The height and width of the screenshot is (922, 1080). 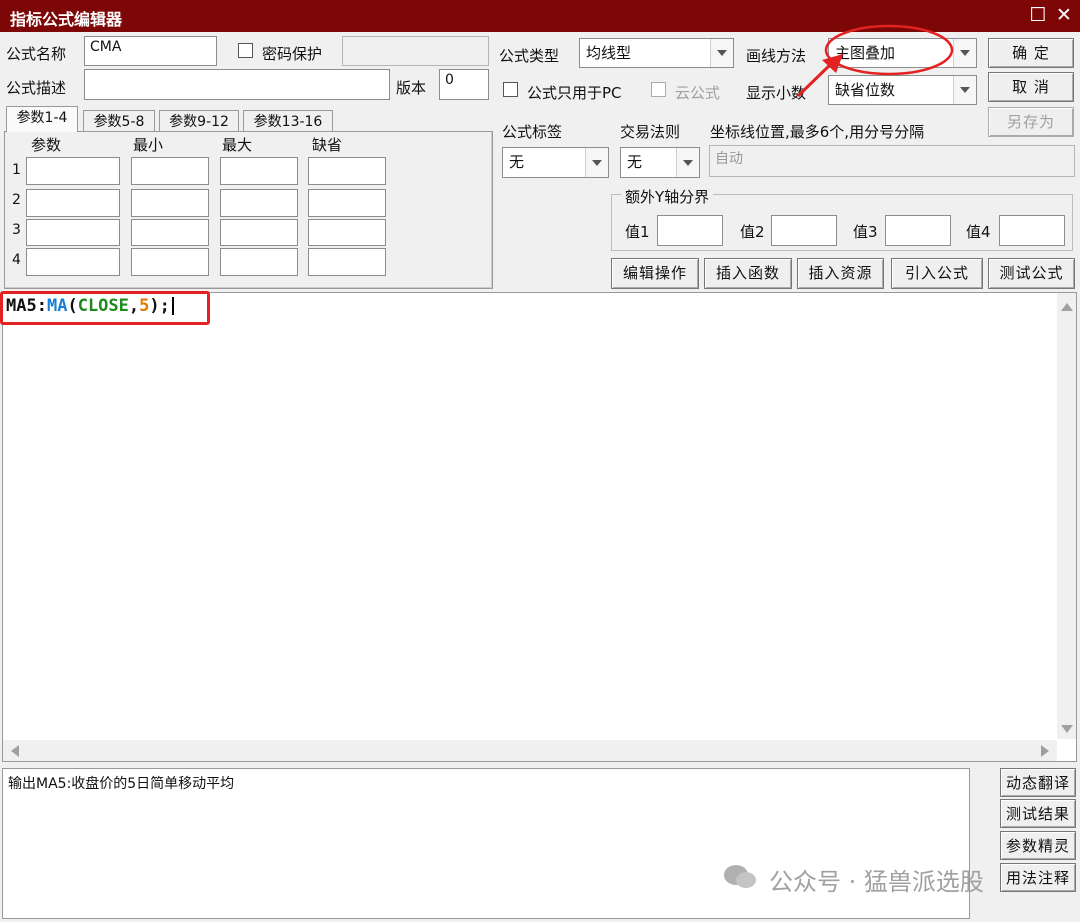 What do you see at coordinates (815, 79) in the screenshot?
I see `arrow-shaft` at bounding box center [815, 79].